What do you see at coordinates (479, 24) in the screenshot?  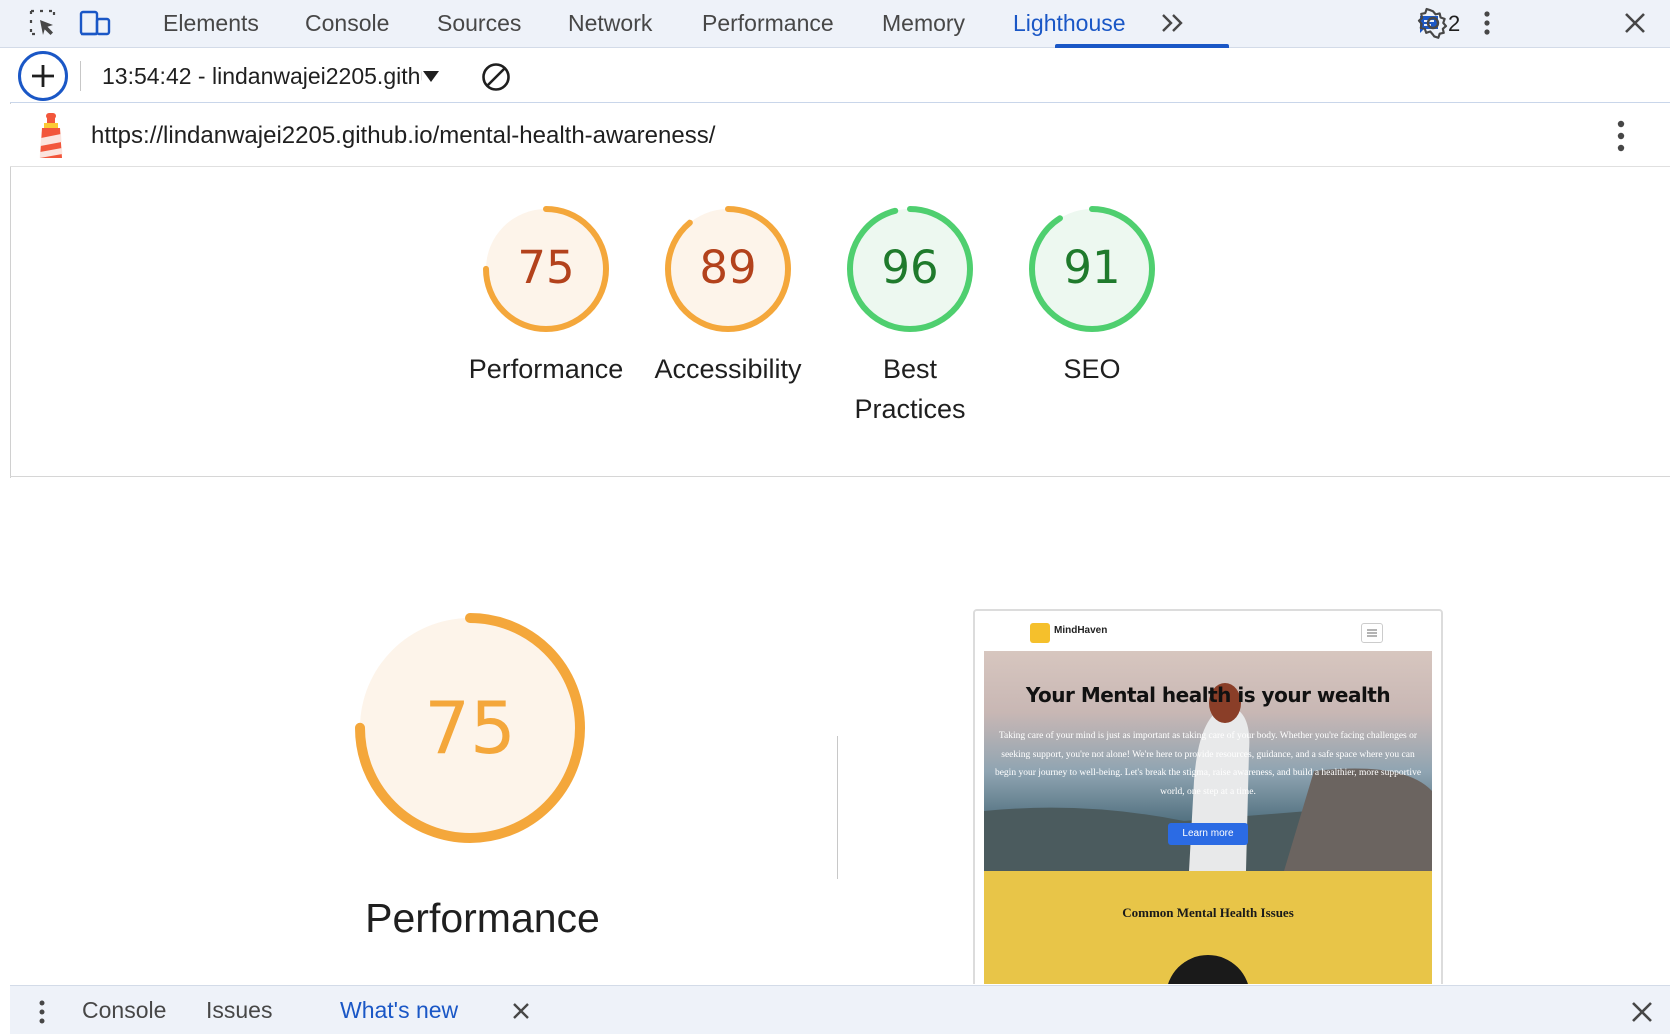 I see `tab-sources: Sources` at bounding box center [479, 24].